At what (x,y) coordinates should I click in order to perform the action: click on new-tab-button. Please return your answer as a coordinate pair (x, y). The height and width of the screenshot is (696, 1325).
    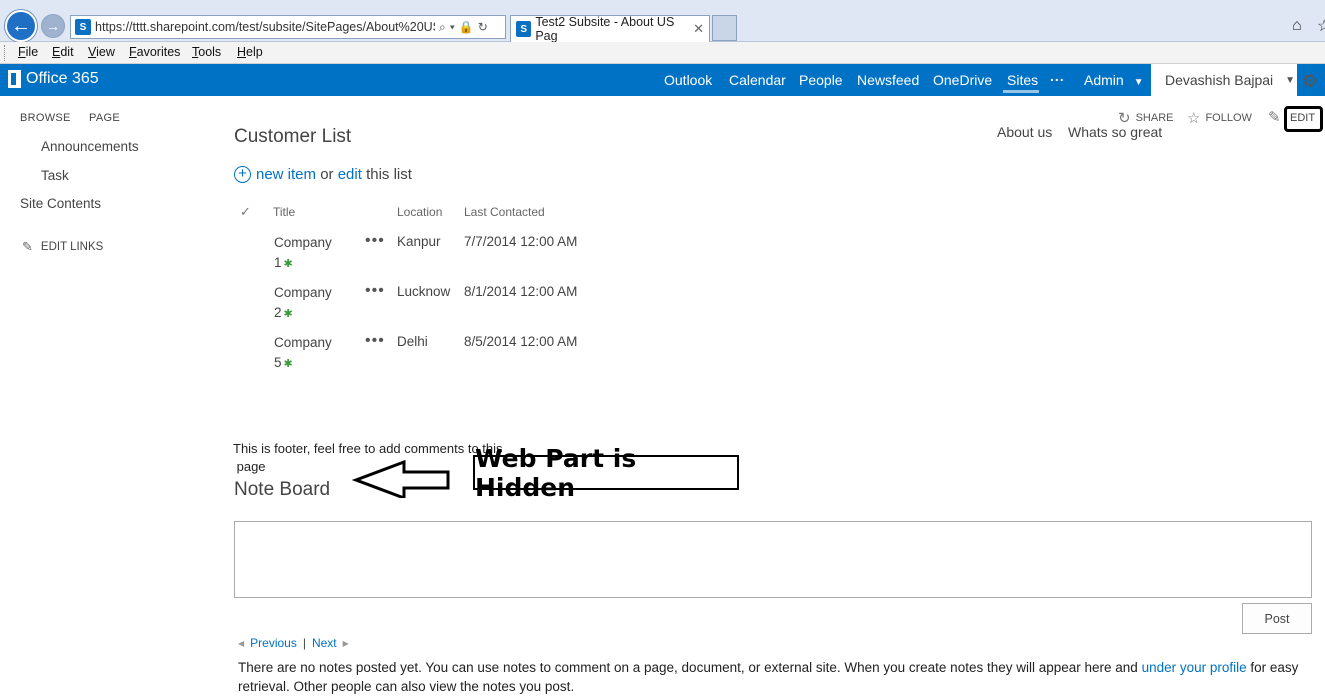
    Looking at the image, I should click on (724, 28).